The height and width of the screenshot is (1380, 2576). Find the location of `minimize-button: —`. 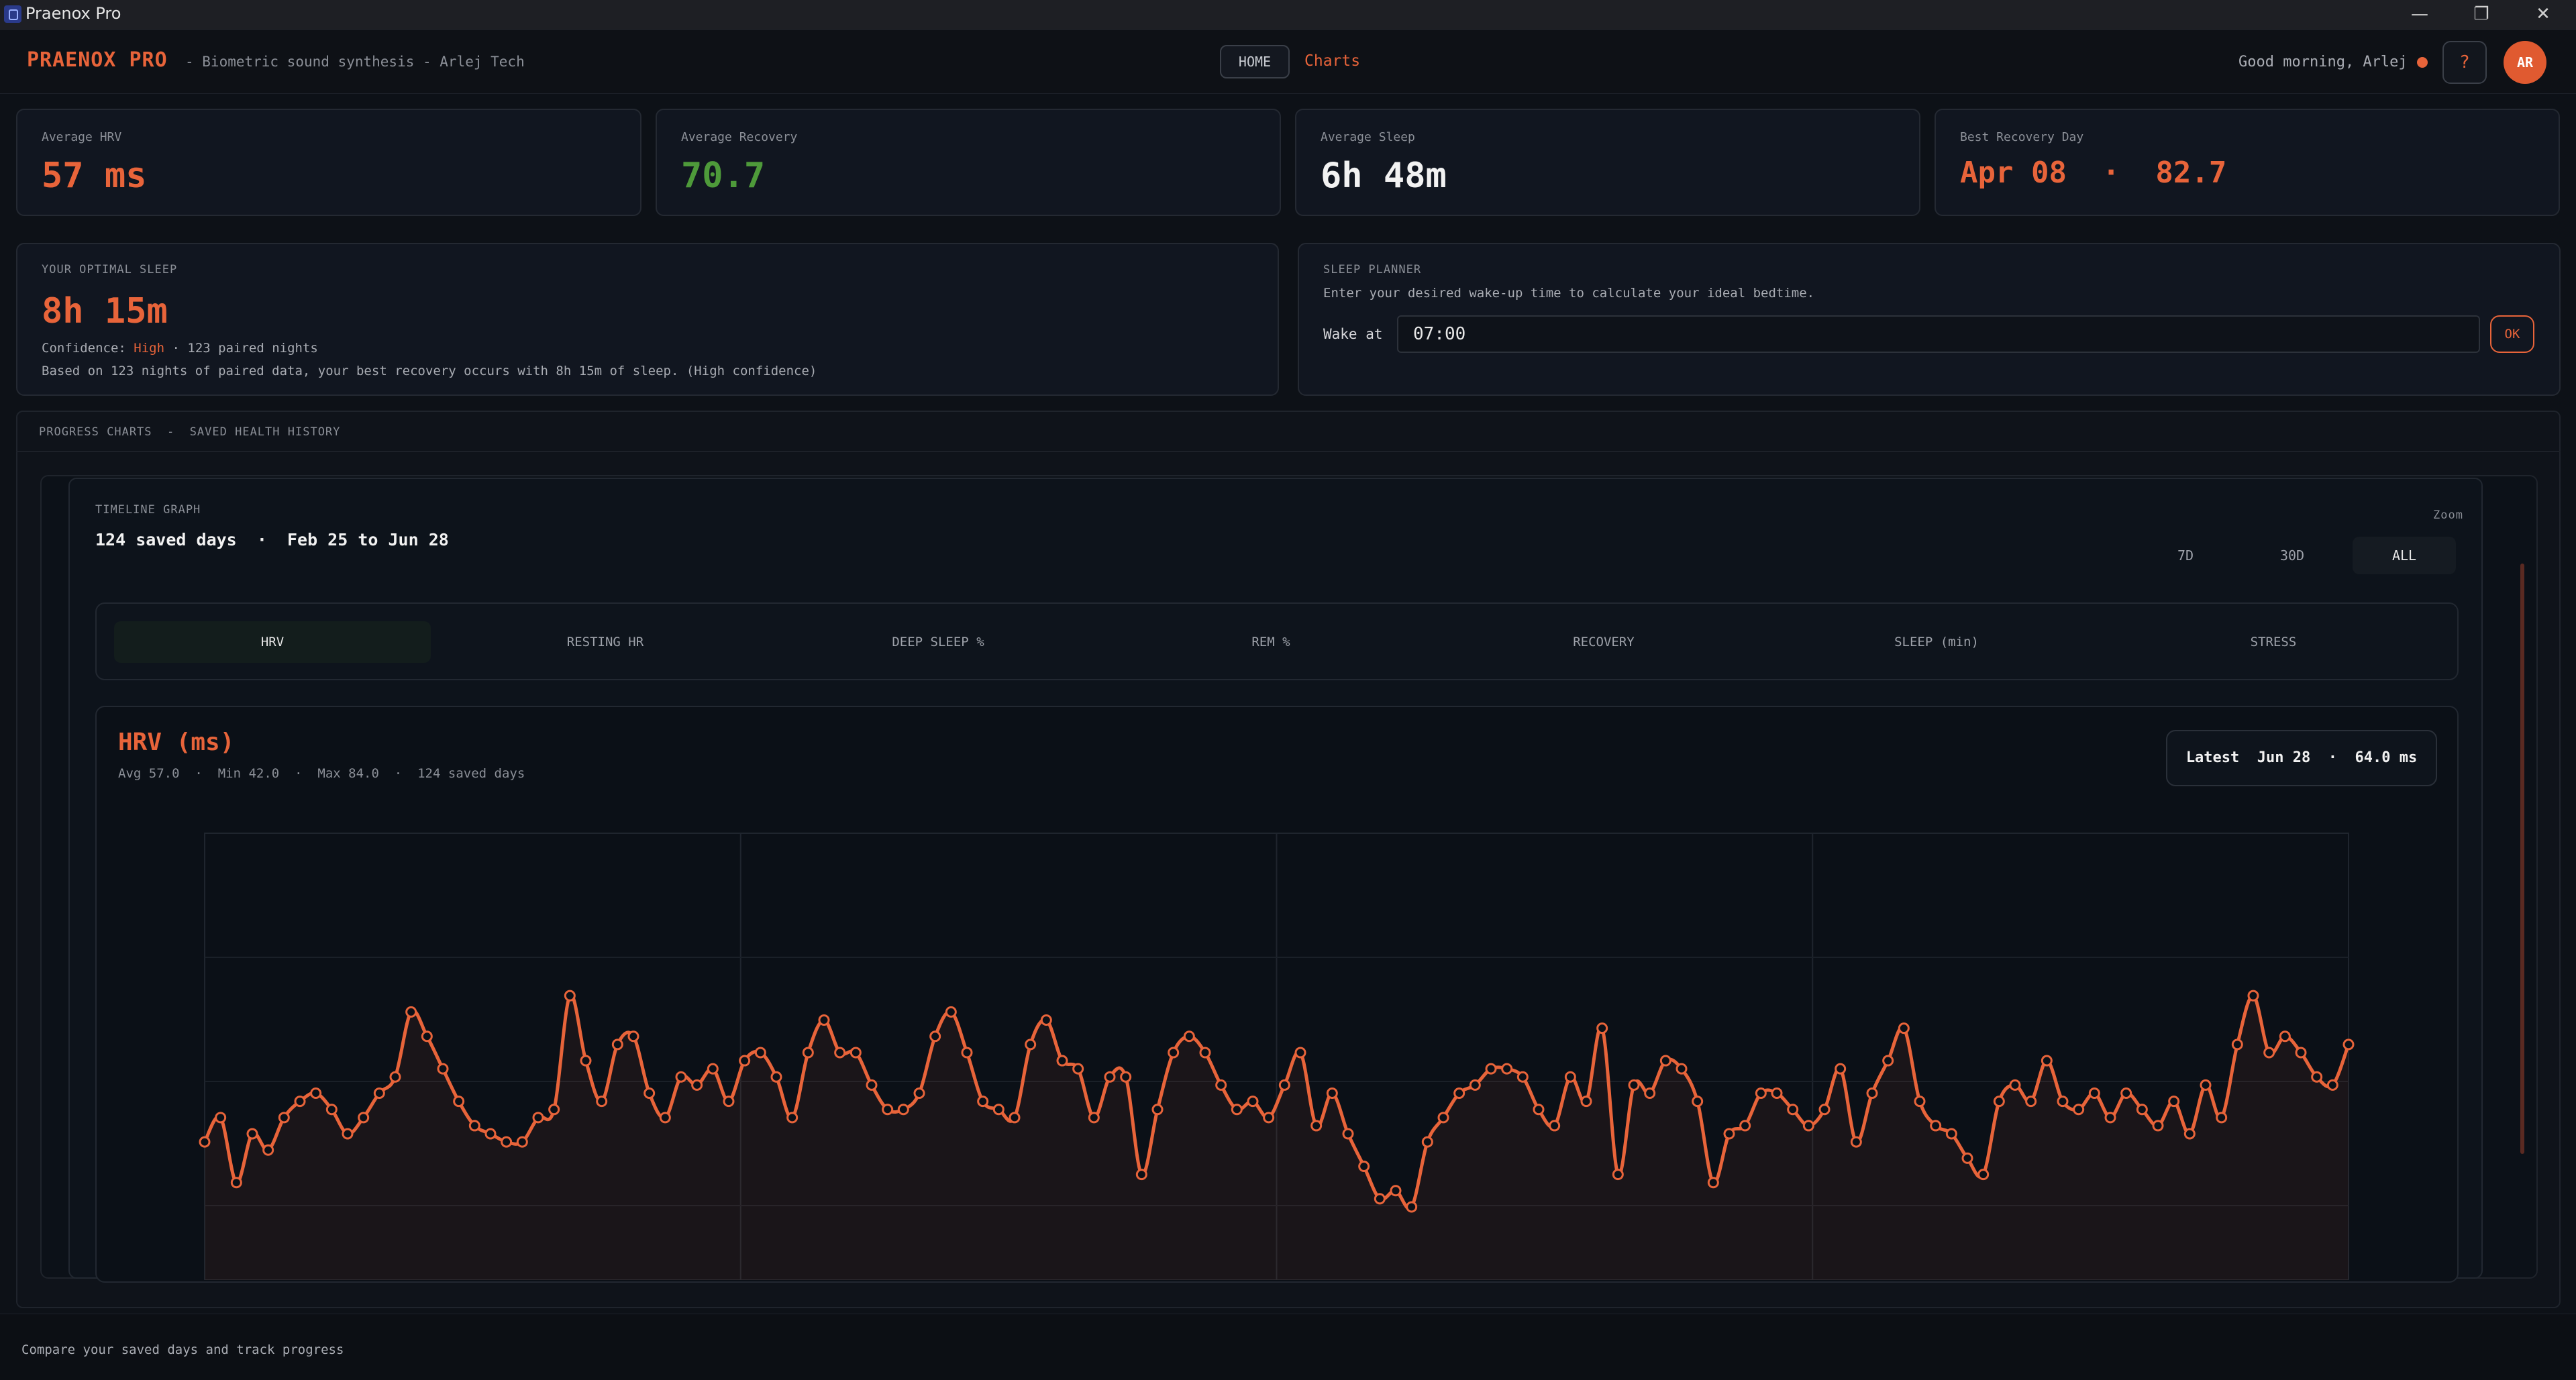

minimize-button: — is located at coordinates (2420, 15).